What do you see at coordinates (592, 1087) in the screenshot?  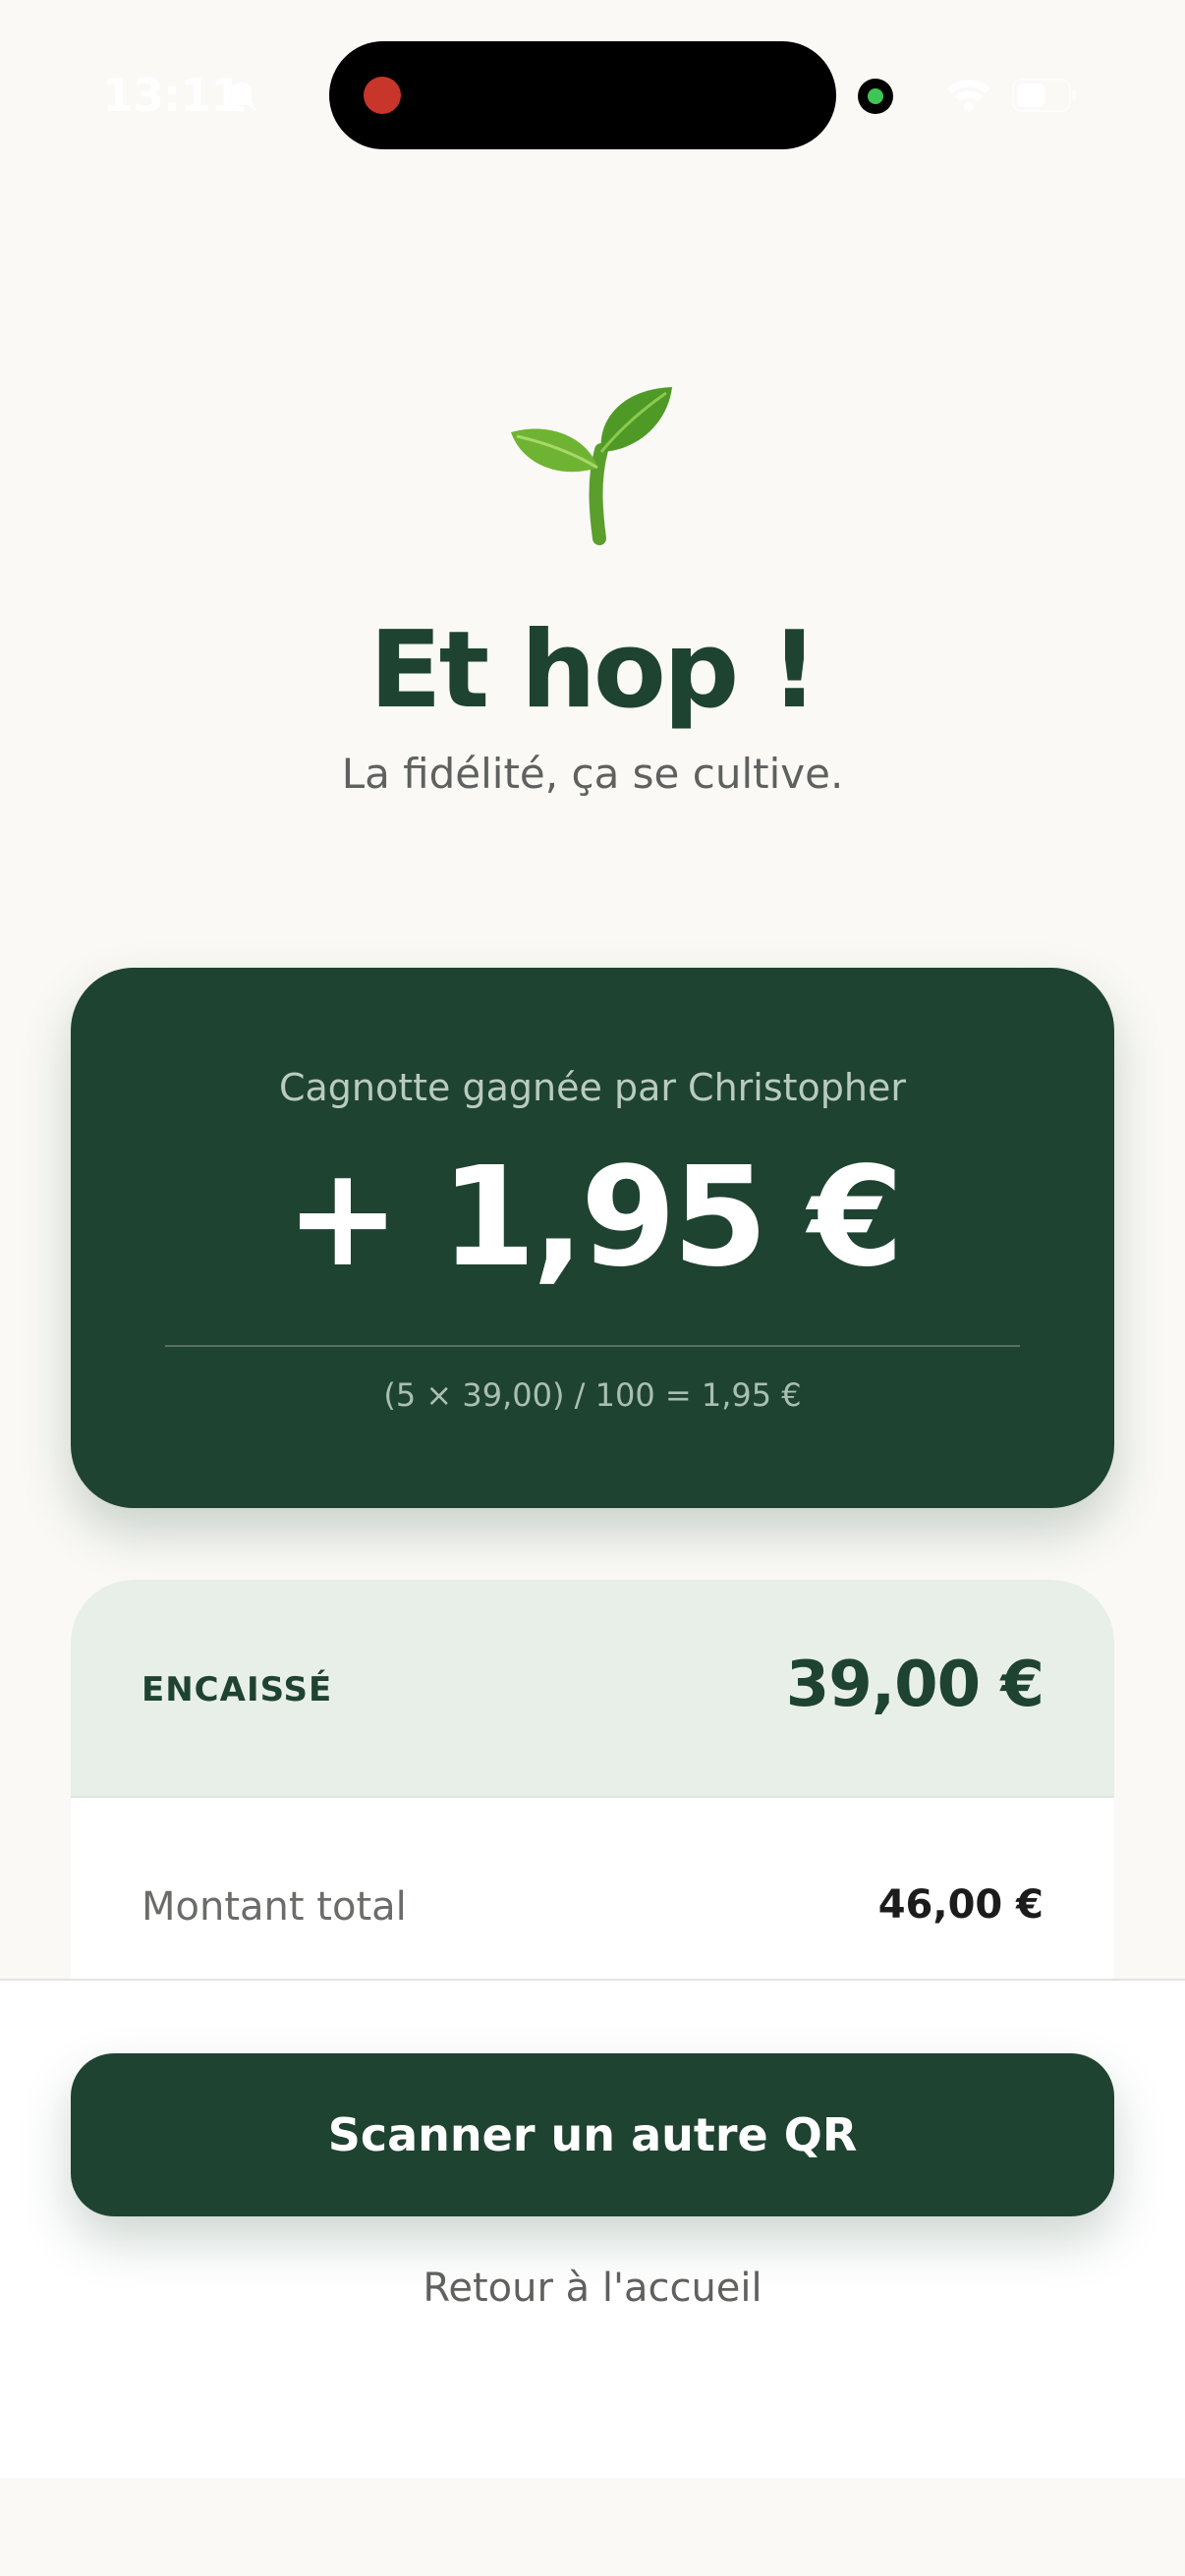 I see `reward-label: Cagnotte gagnée par Christopher` at bounding box center [592, 1087].